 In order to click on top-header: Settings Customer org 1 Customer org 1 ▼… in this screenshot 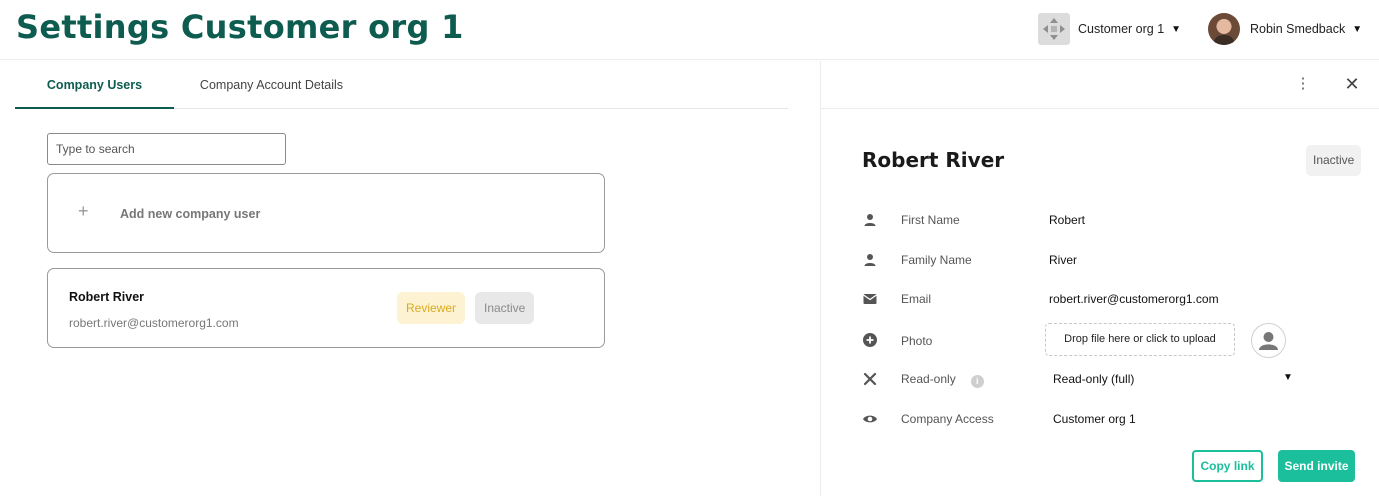, I will do `click(689, 30)`.